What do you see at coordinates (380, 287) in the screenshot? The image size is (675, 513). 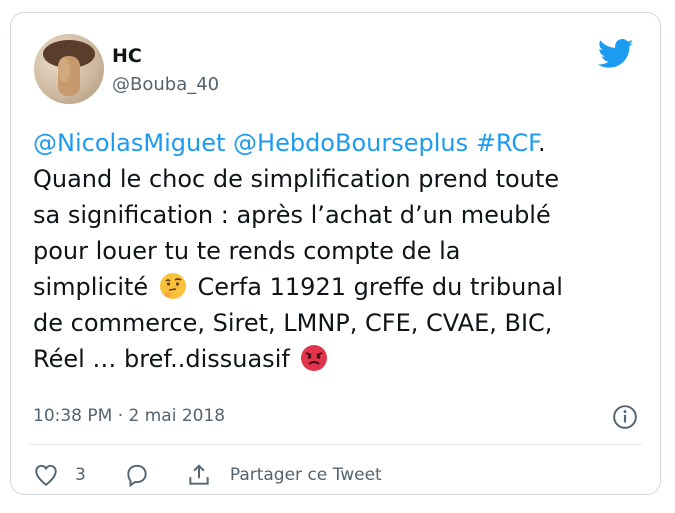 I see `text-line-5b: Cerfa 11921 greffe du tribunal` at bounding box center [380, 287].